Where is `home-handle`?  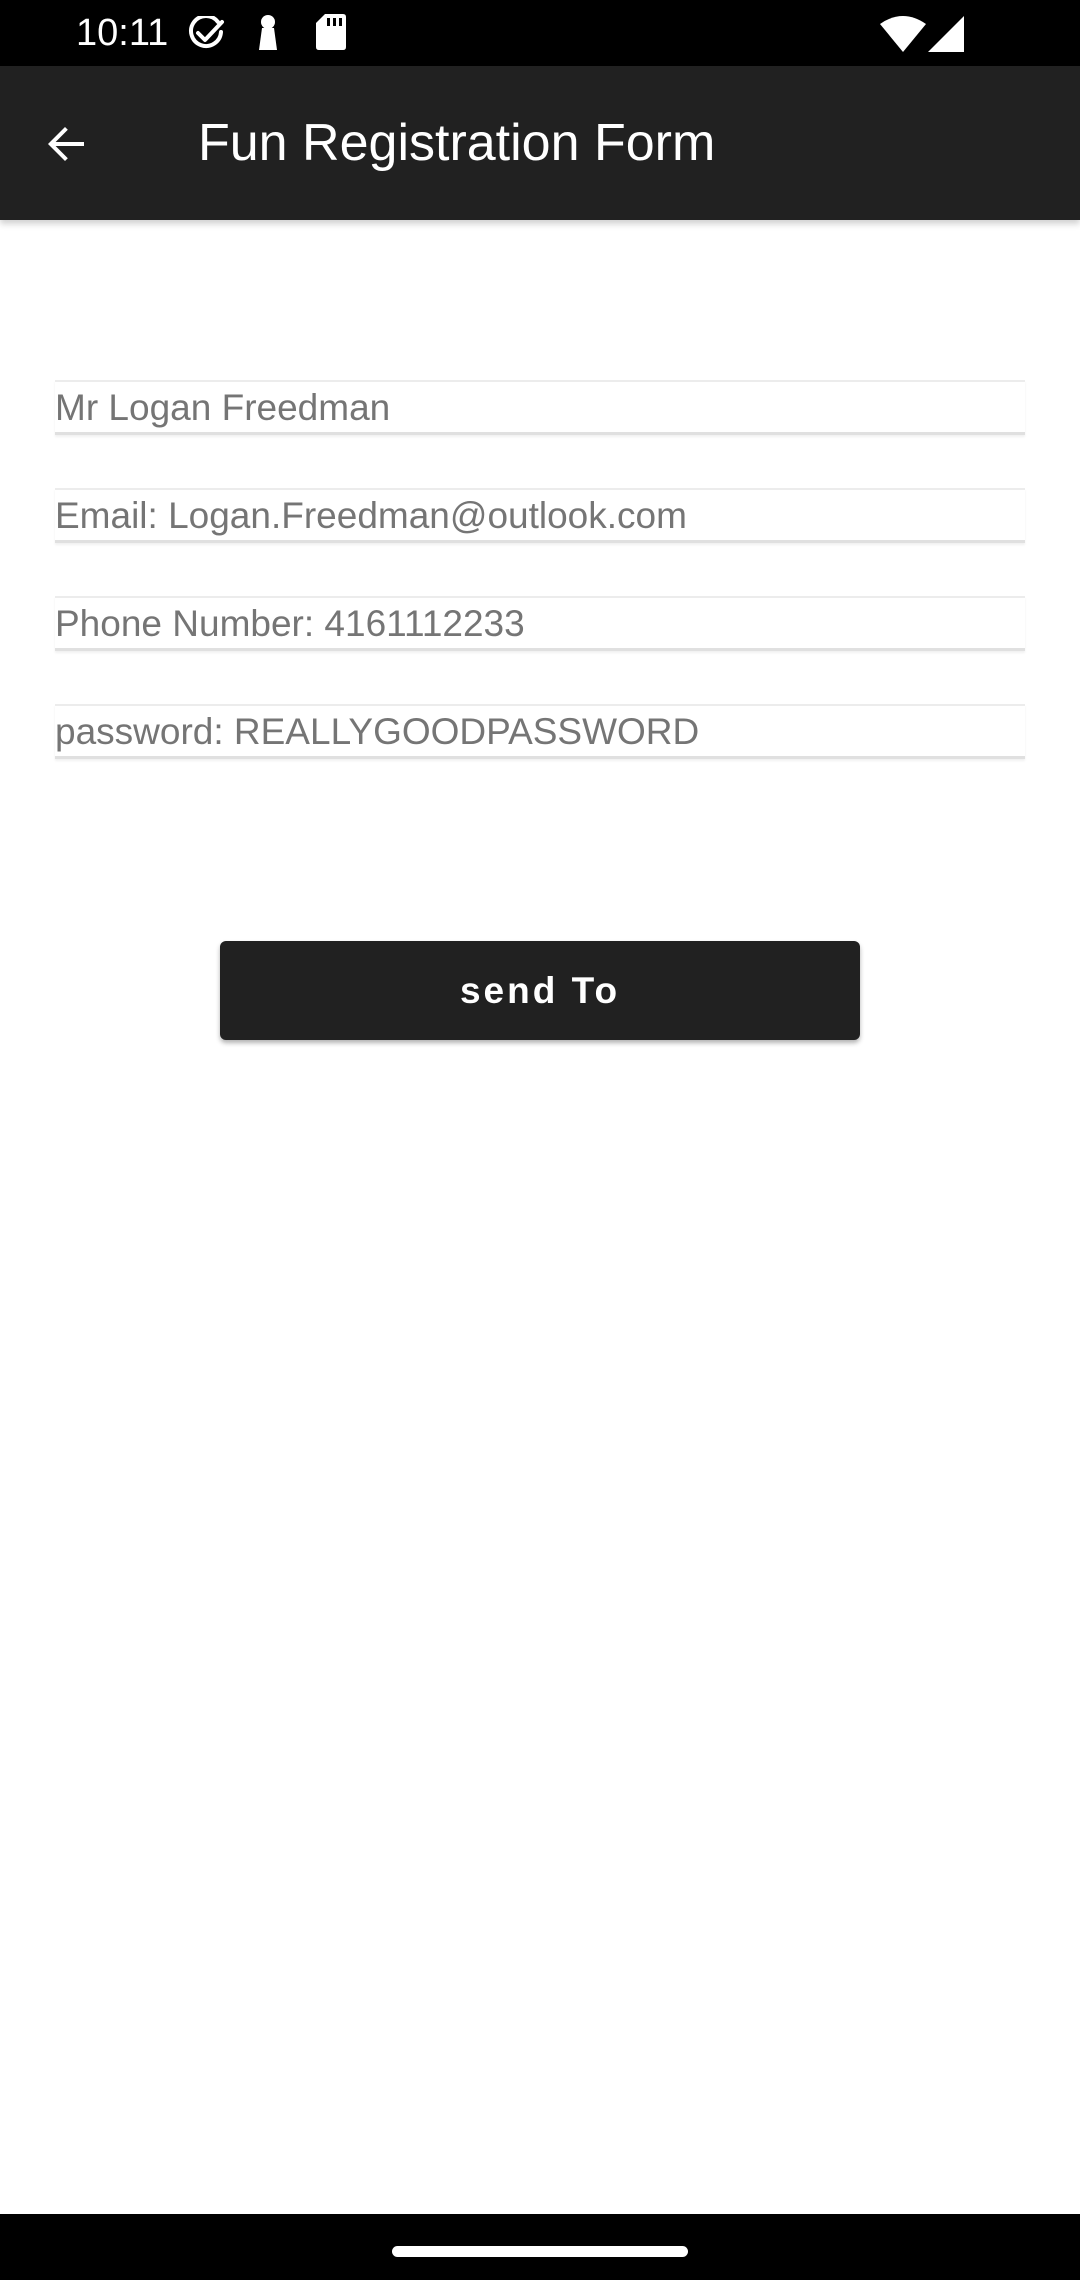 home-handle is located at coordinates (540, 2251).